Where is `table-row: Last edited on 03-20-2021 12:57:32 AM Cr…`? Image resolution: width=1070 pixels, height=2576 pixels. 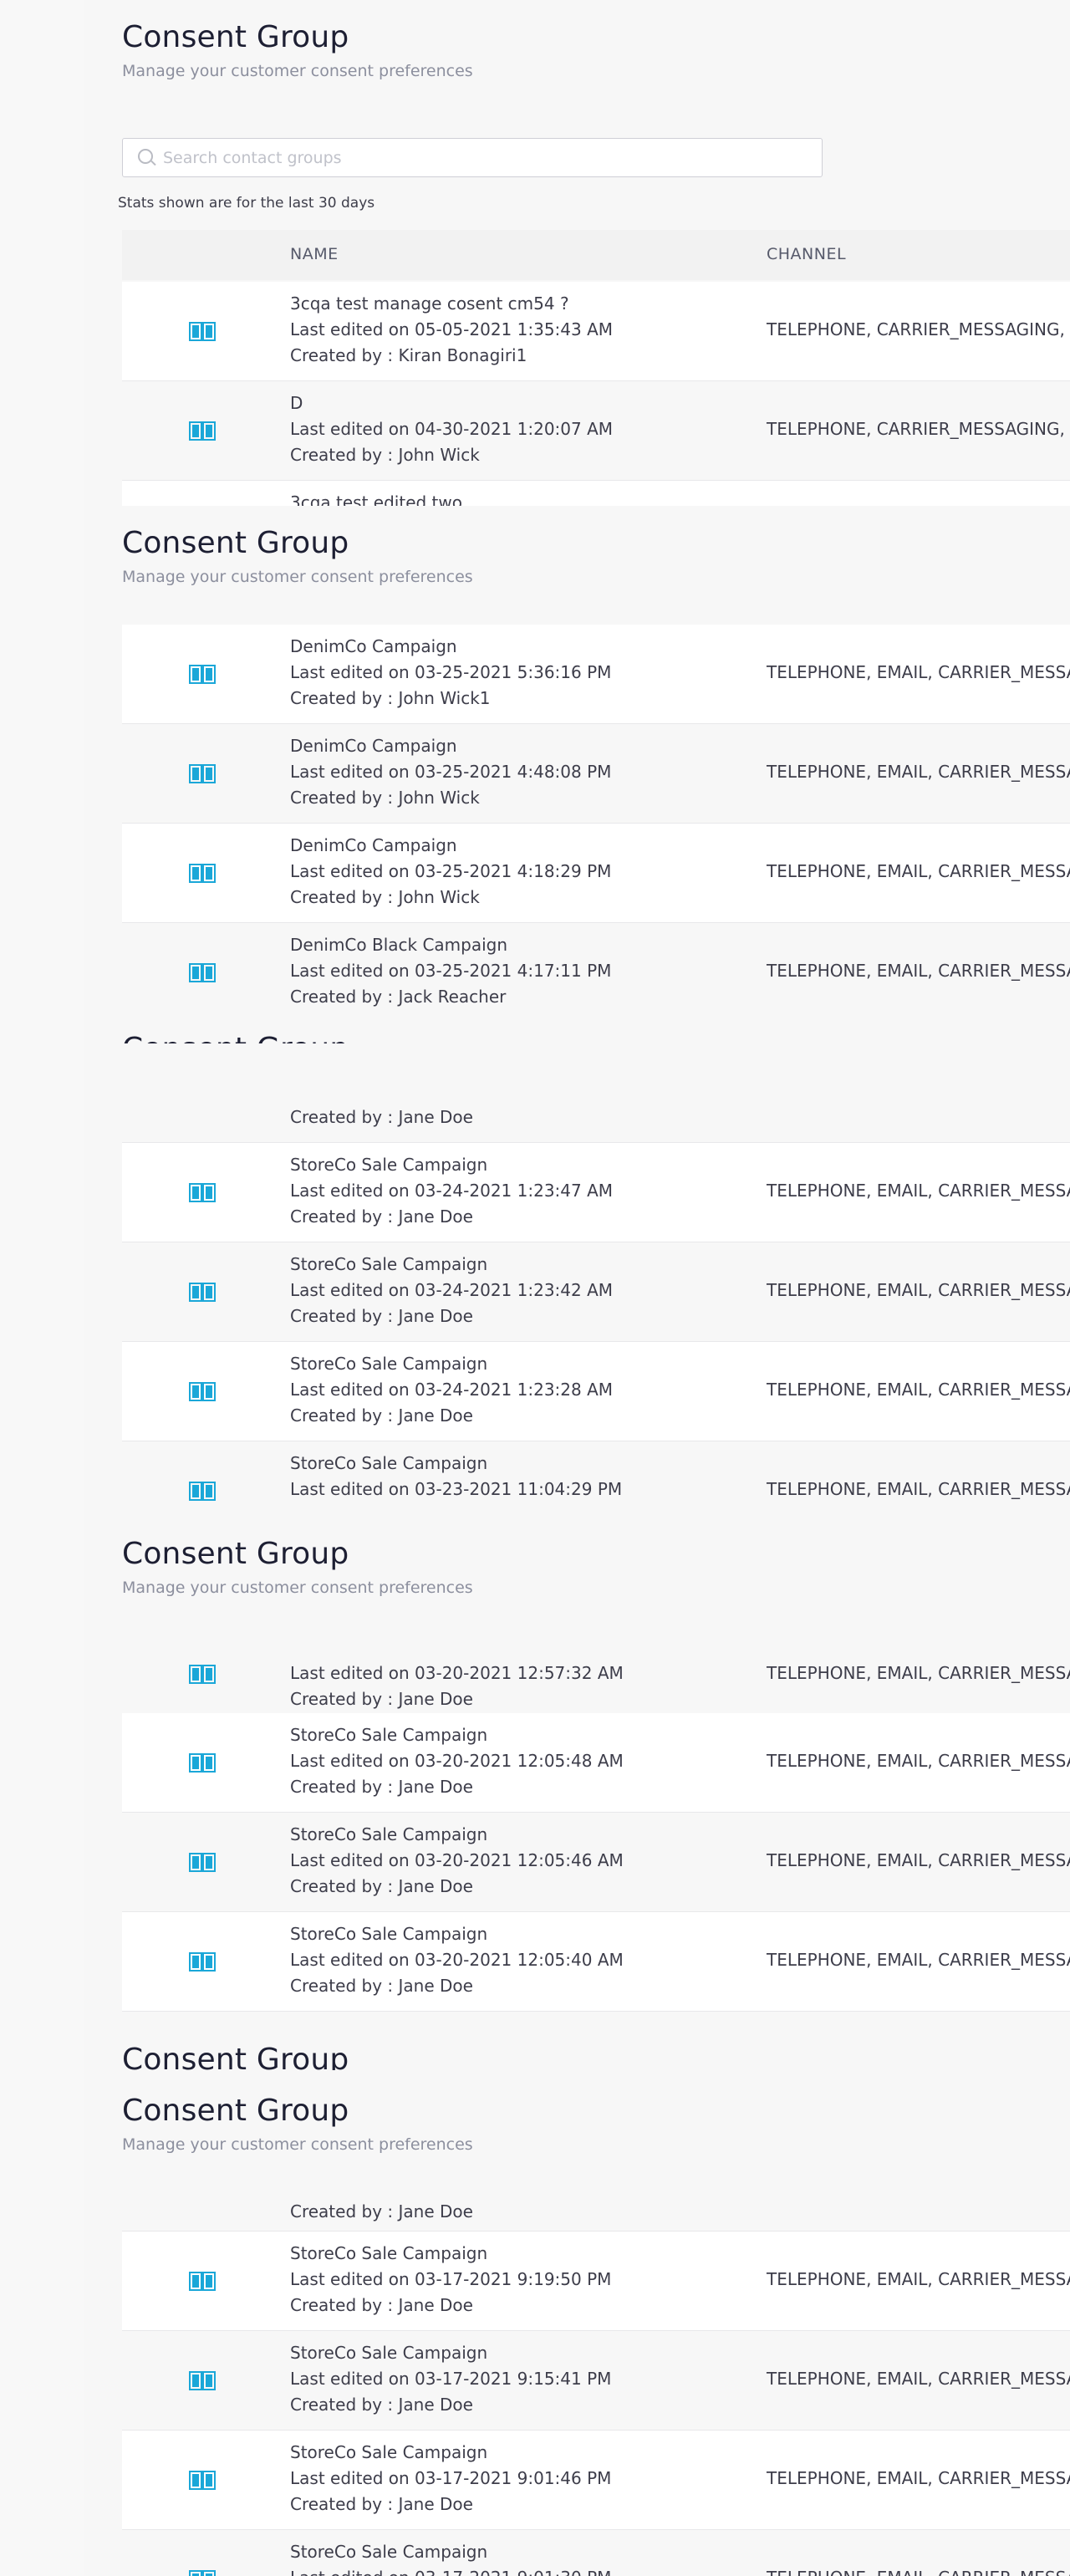
table-row: Last edited on 03-20-2021 12:57:32 AM Cr… is located at coordinates (596, 1670).